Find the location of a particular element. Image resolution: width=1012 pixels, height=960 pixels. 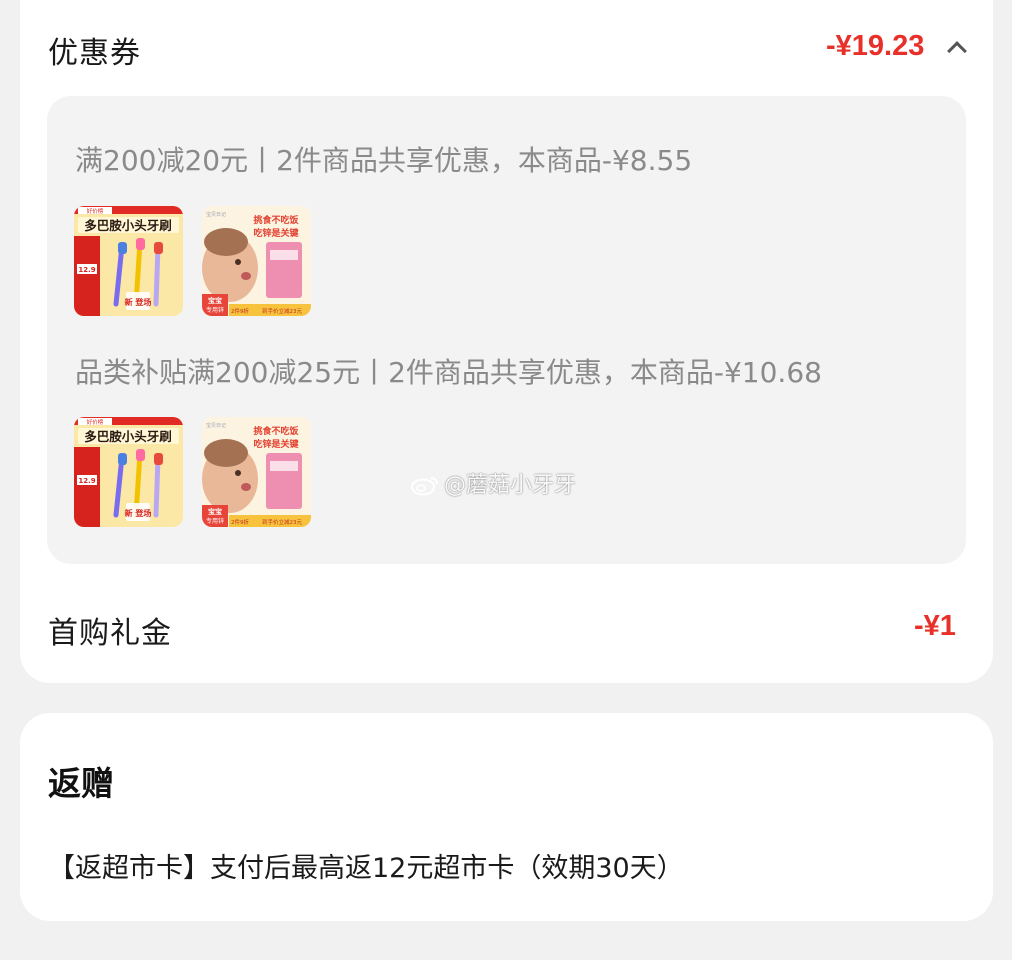

first-purchase-amount: -¥1 is located at coordinates (935, 626).